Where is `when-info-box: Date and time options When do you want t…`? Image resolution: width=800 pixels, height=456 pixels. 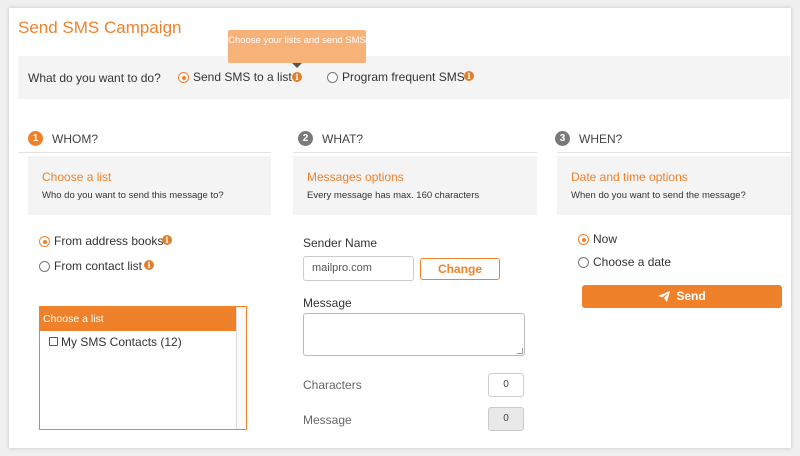
when-info-box: Date and time options When do you want t… is located at coordinates (674, 185).